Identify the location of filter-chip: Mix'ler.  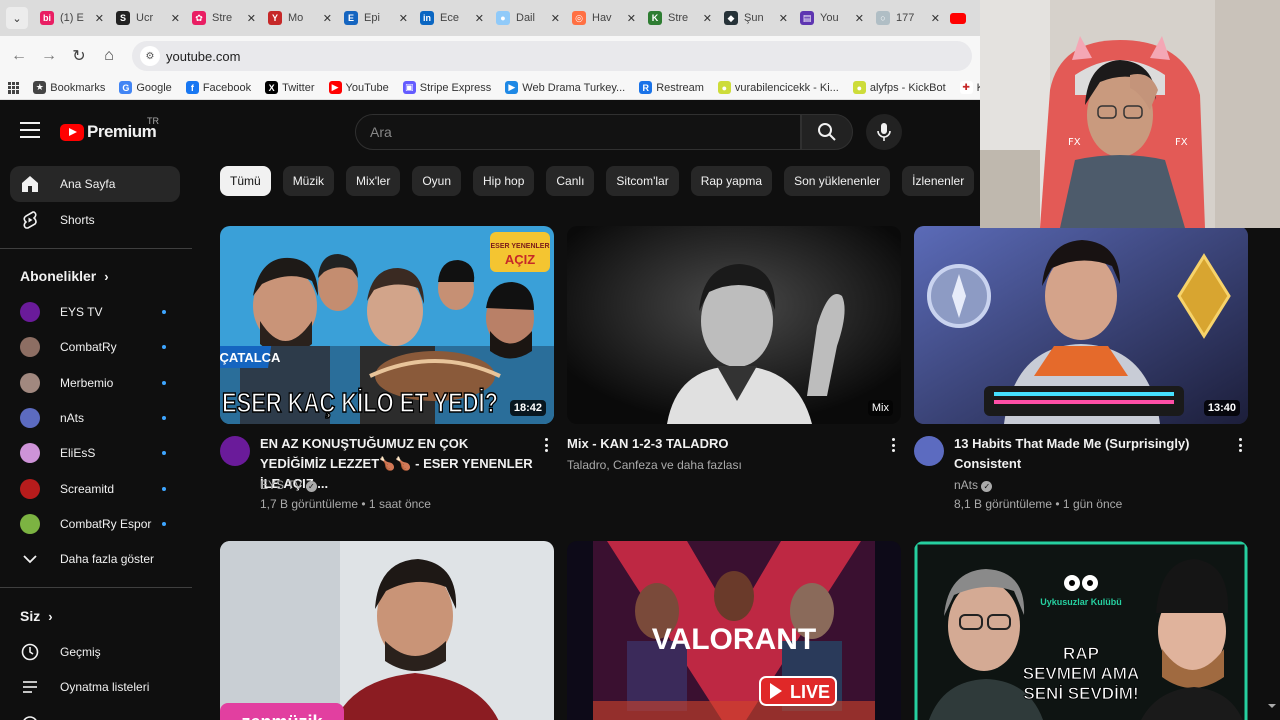
(373, 181).